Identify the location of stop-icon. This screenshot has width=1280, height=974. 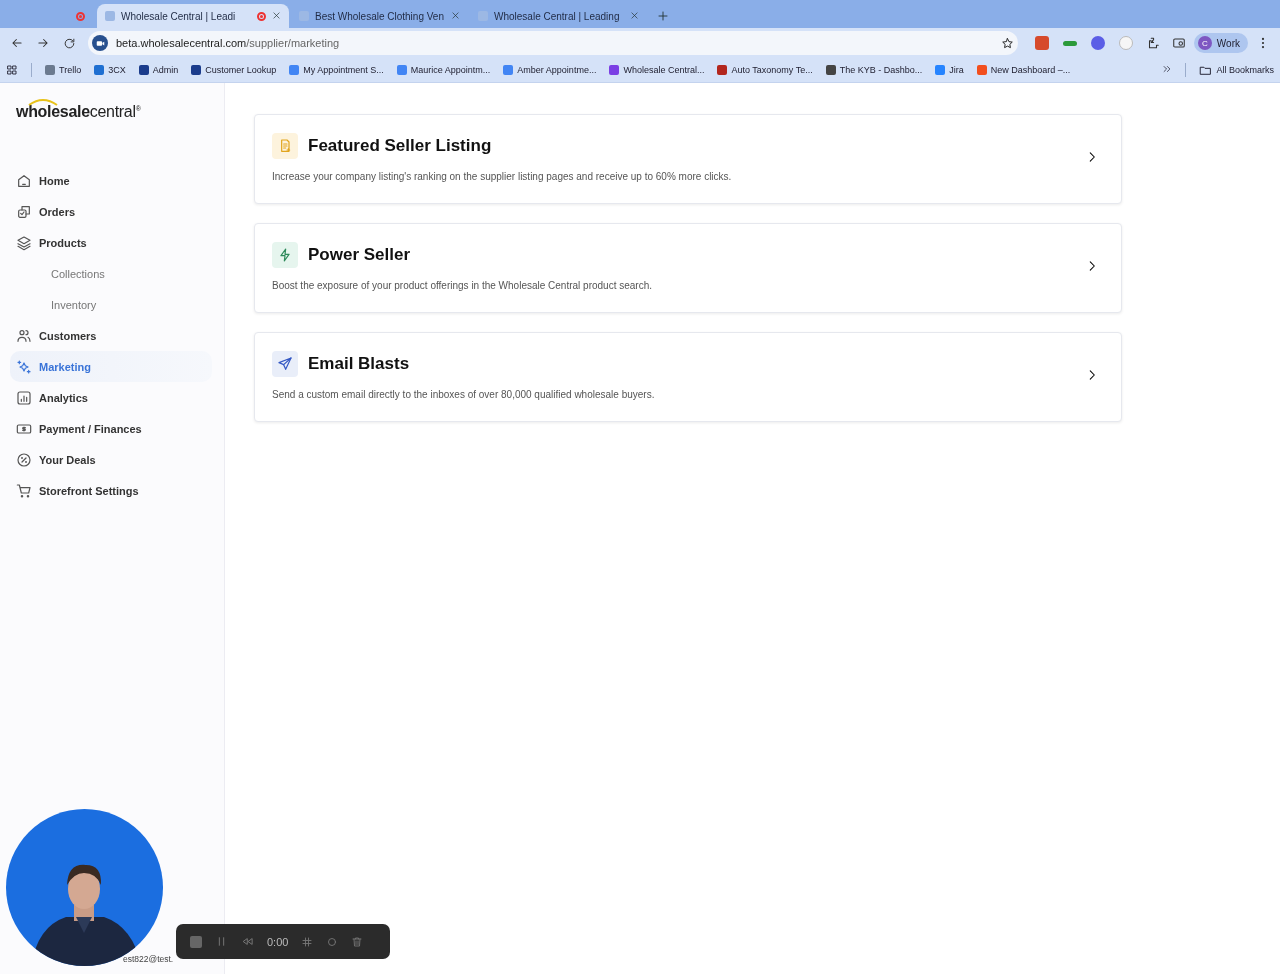
(196, 941).